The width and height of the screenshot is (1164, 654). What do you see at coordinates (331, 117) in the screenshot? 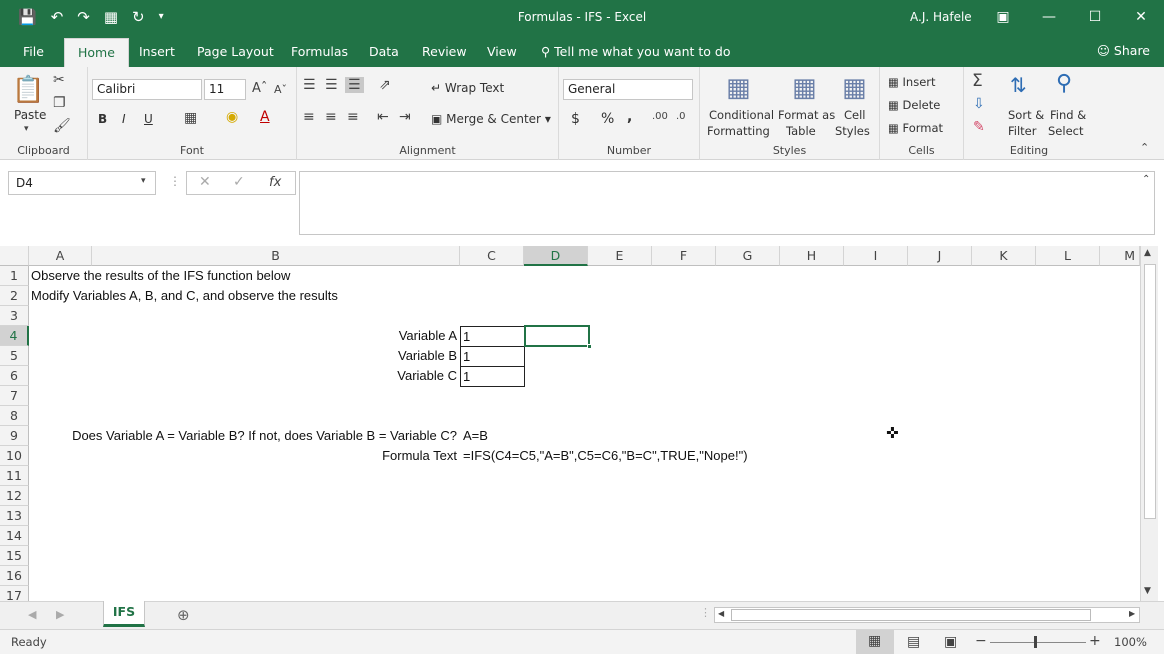
I see `align-center-icon: ≡` at bounding box center [331, 117].